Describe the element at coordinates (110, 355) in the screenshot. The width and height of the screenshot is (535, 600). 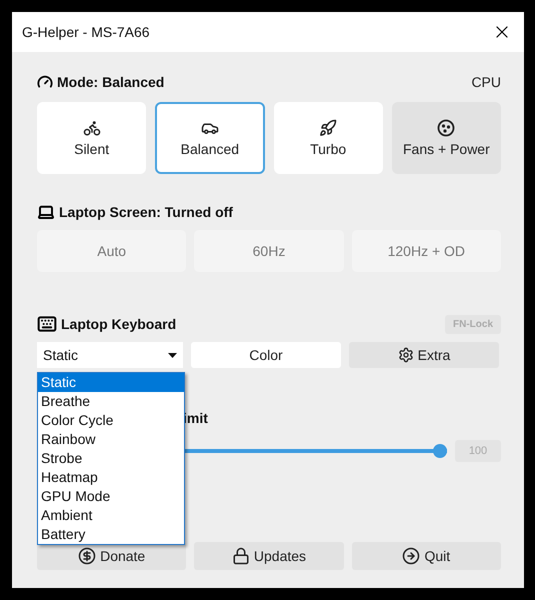
I see `lighting-mode-dropdown: Static` at that location.